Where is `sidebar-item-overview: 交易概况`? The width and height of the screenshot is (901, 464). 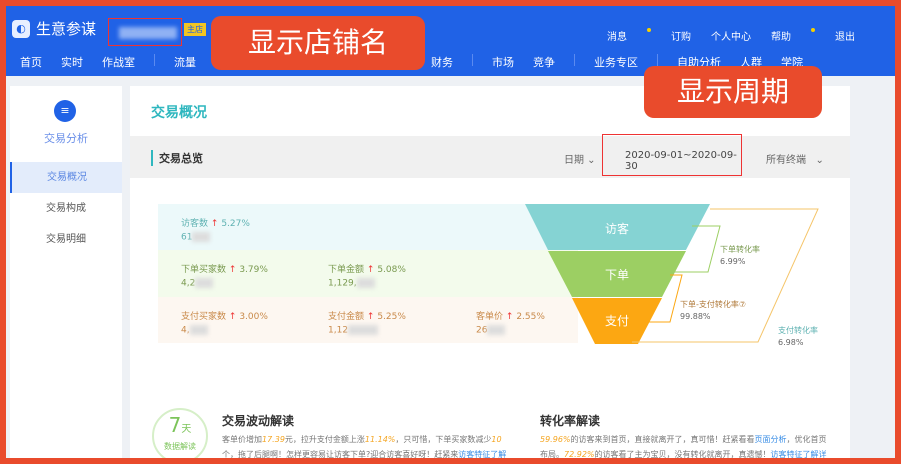 sidebar-item-overview: 交易概况 is located at coordinates (66, 177).